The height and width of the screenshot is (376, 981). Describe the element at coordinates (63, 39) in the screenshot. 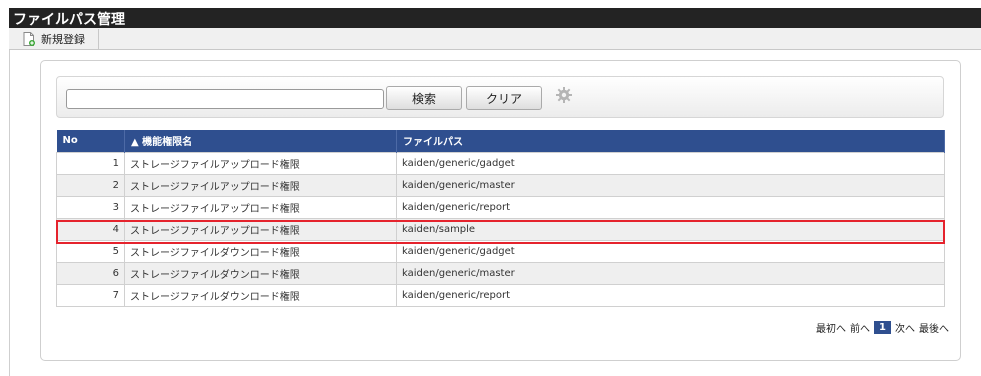

I see `new-register-label: 新規登録` at that location.